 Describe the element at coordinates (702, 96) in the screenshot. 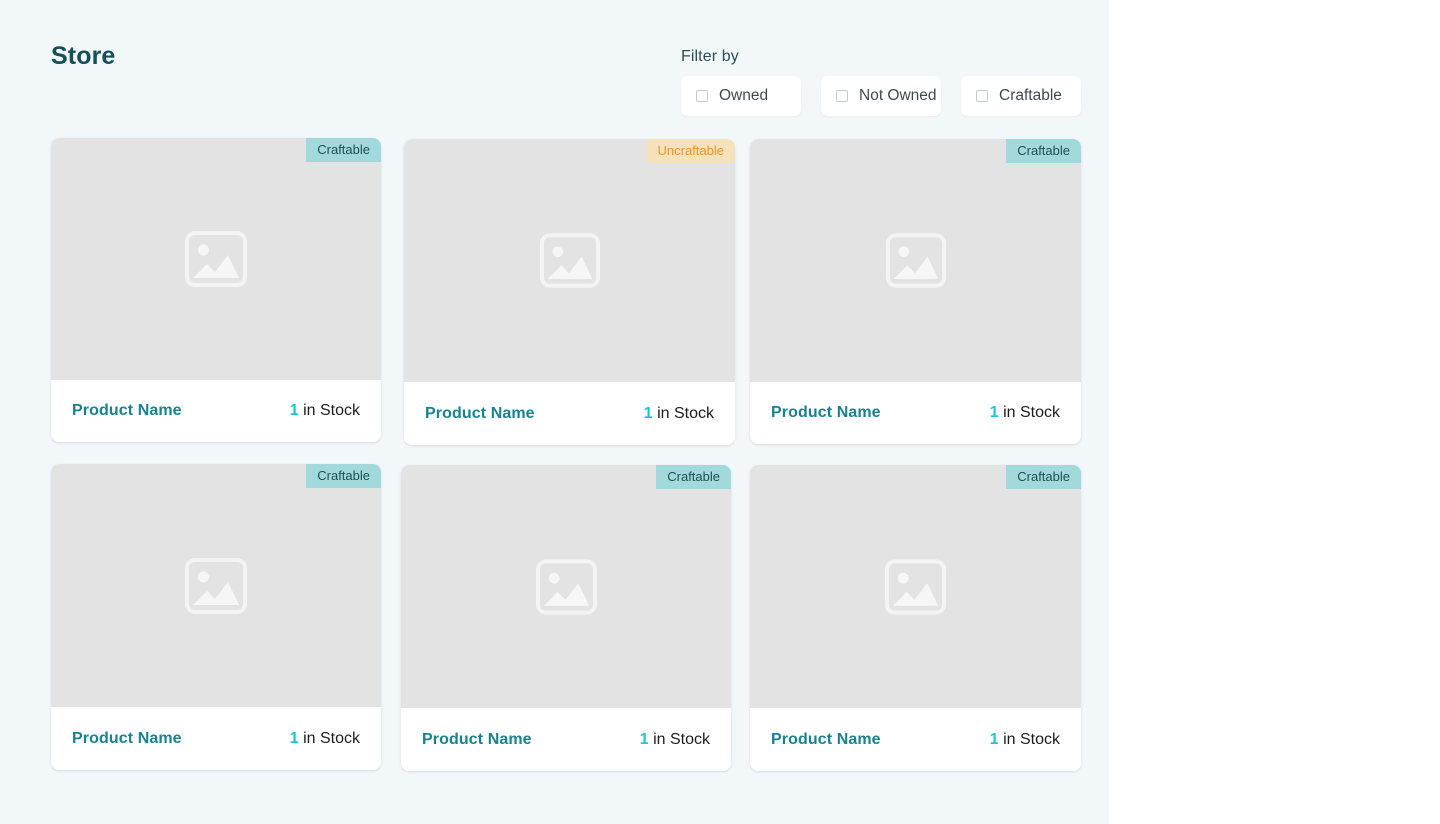

I see `checkbox-owned` at that location.